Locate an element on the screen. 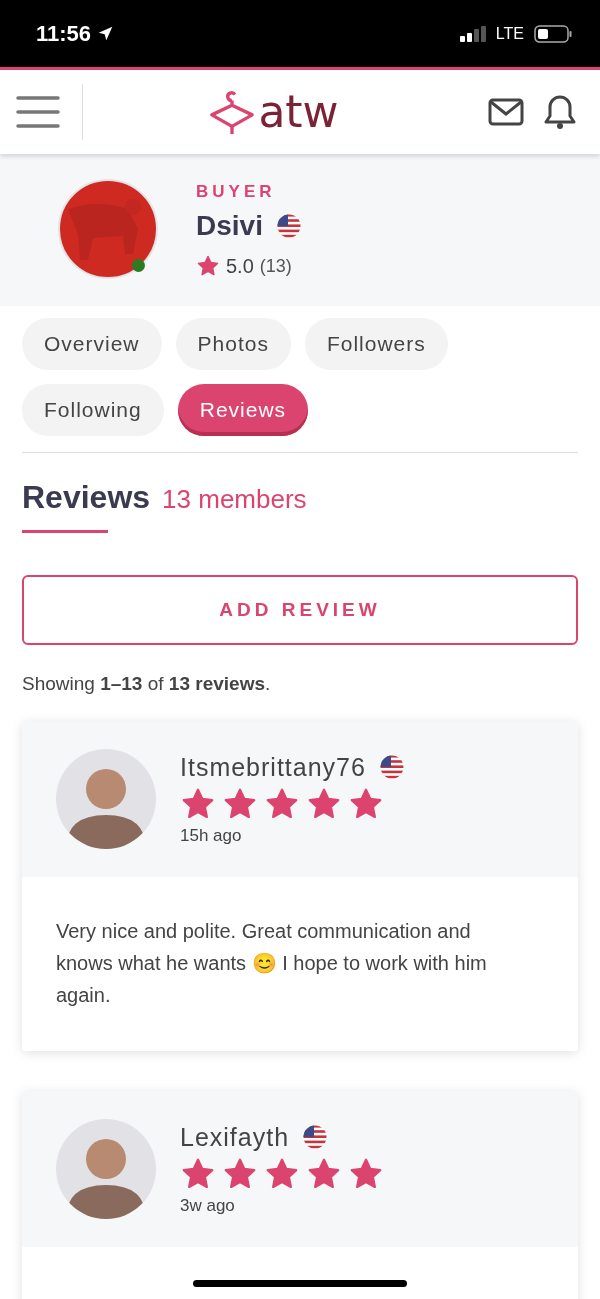 This screenshot has height=1299, width=600. review-time: 15h ago is located at coordinates (211, 835).